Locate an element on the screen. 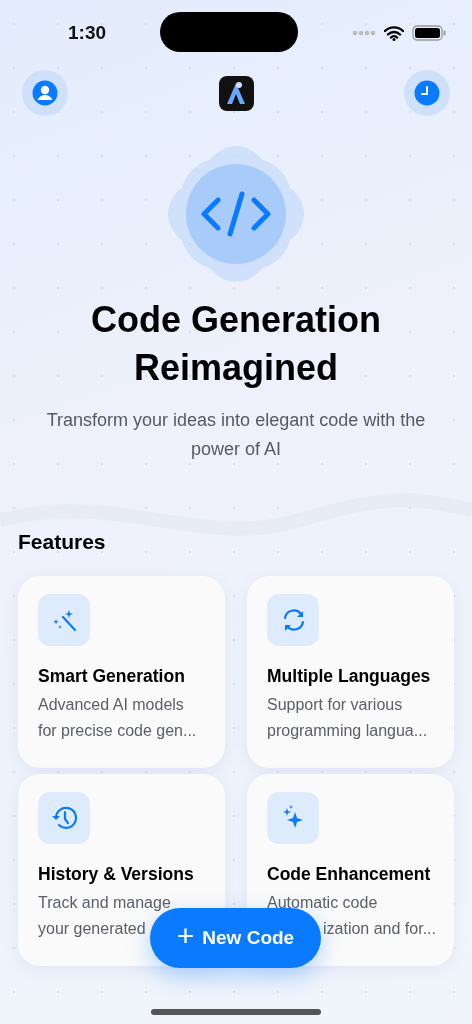 This screenshot has height=1024, width=472. feature-title: Code Enhancement is located at coordinates (349, 874).